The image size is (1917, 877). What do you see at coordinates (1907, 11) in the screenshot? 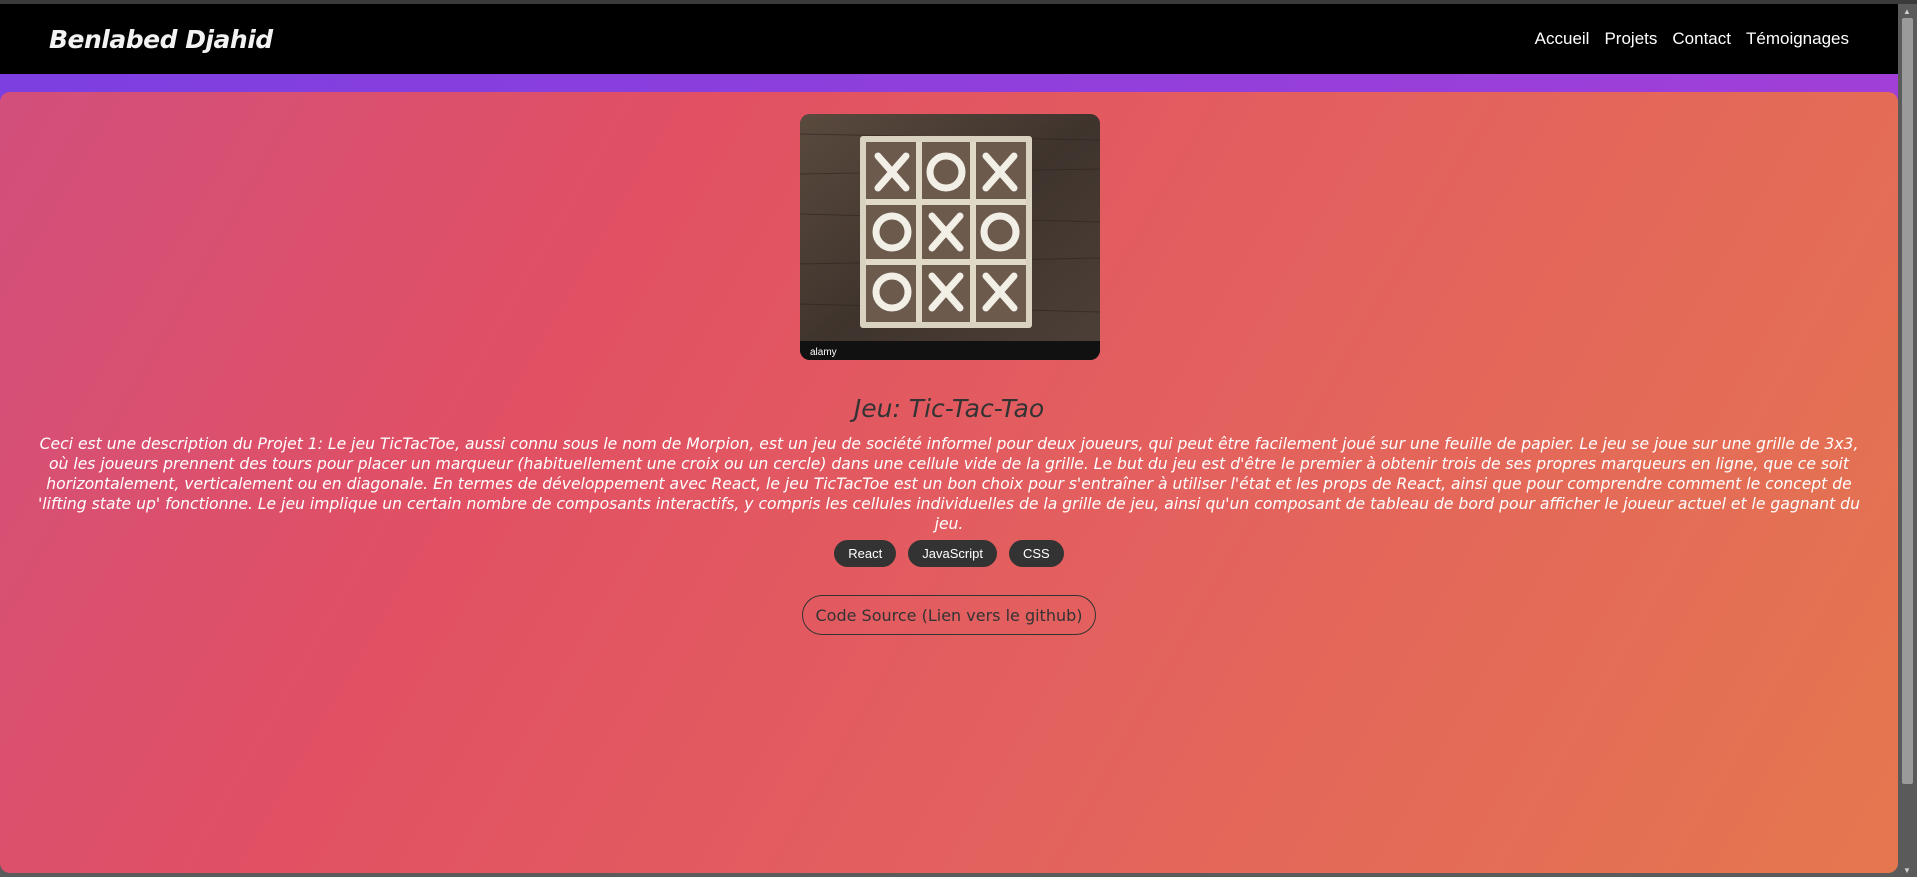
I see `scroll-up-icon: ▲` at bounding box center [1907, 11].